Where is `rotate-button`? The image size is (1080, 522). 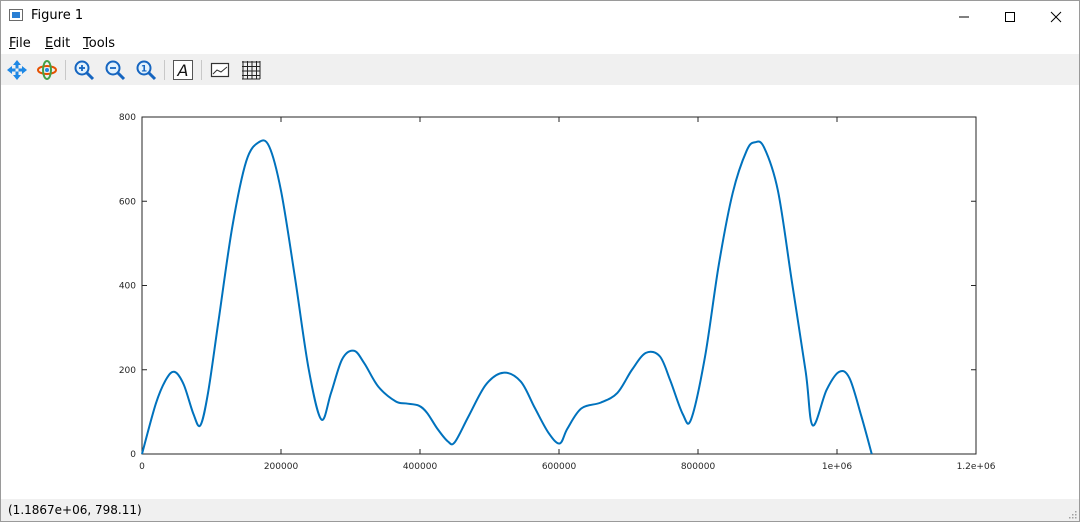 rotate-button is located at coordinates (47, 70).